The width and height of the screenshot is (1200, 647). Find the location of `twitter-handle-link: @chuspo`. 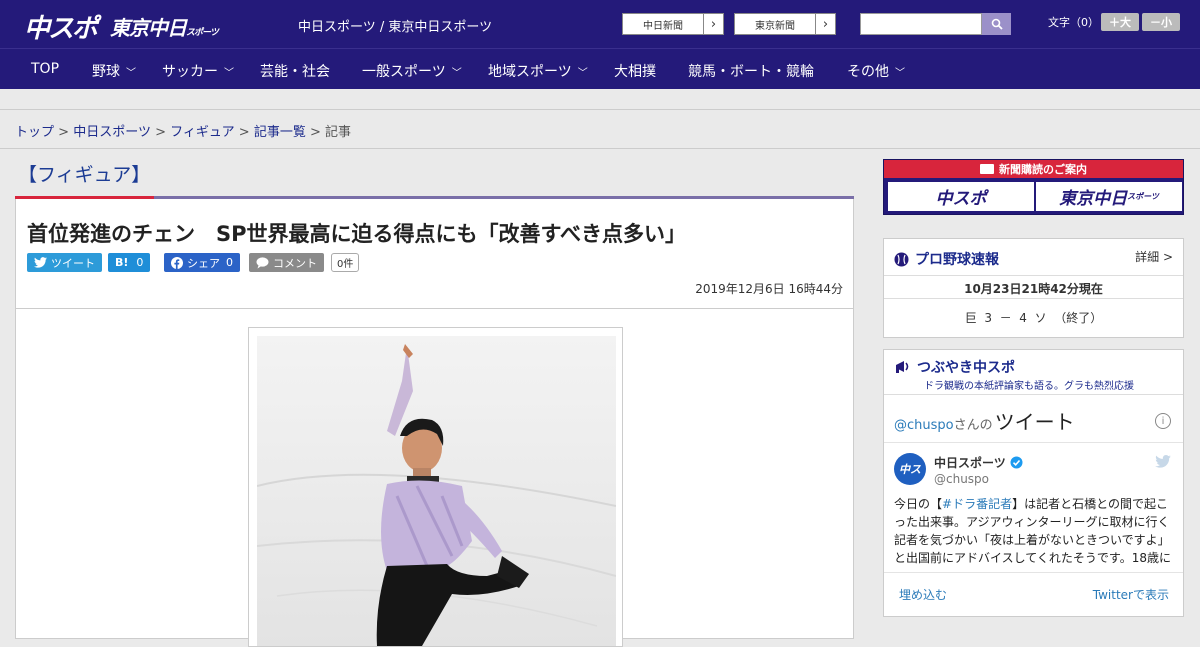

twitter-handle-link: @chuspo is located at coordinates (924, 425).